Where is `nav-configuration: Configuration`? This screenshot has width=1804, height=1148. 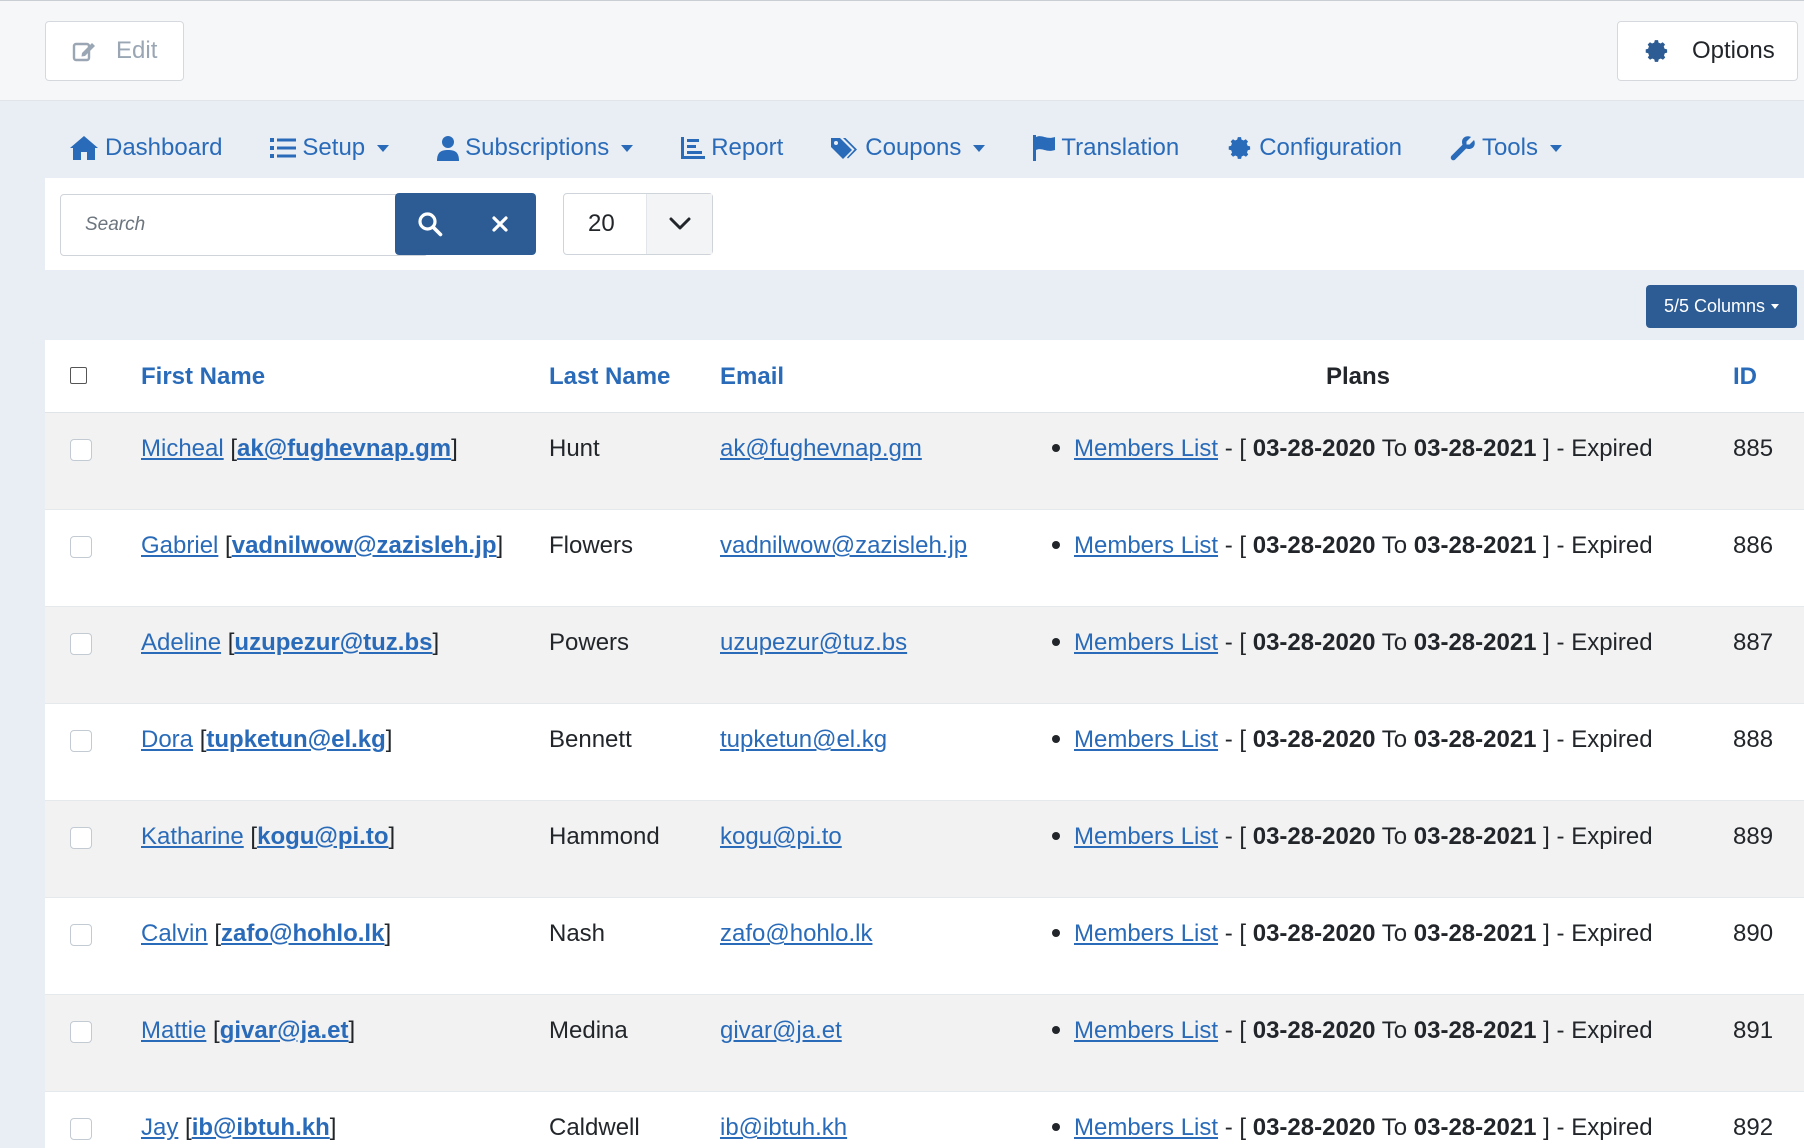 nav-configuration: Configuration is located at coordinates (1314, 148).